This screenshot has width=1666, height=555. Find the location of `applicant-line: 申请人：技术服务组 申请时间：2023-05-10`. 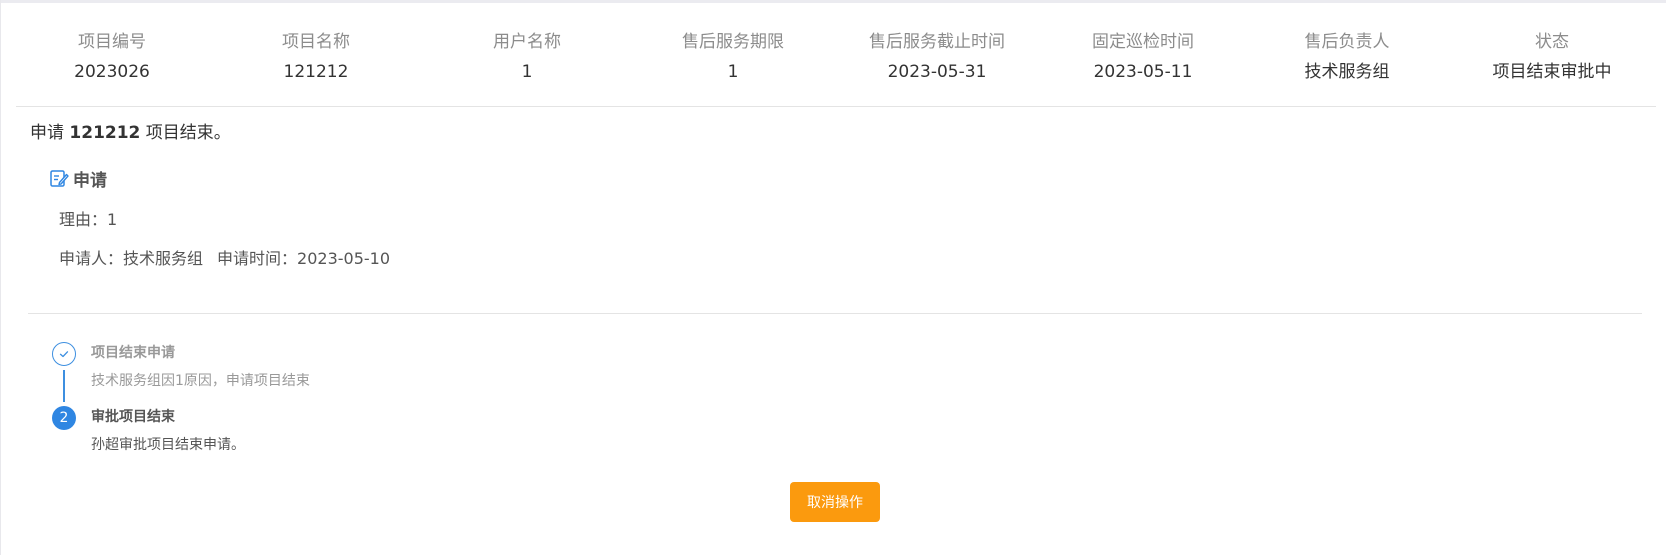

applicant-line: 申请人：技术服务组 申请时间：2023-05-10 is located at coordinates (224, 259).